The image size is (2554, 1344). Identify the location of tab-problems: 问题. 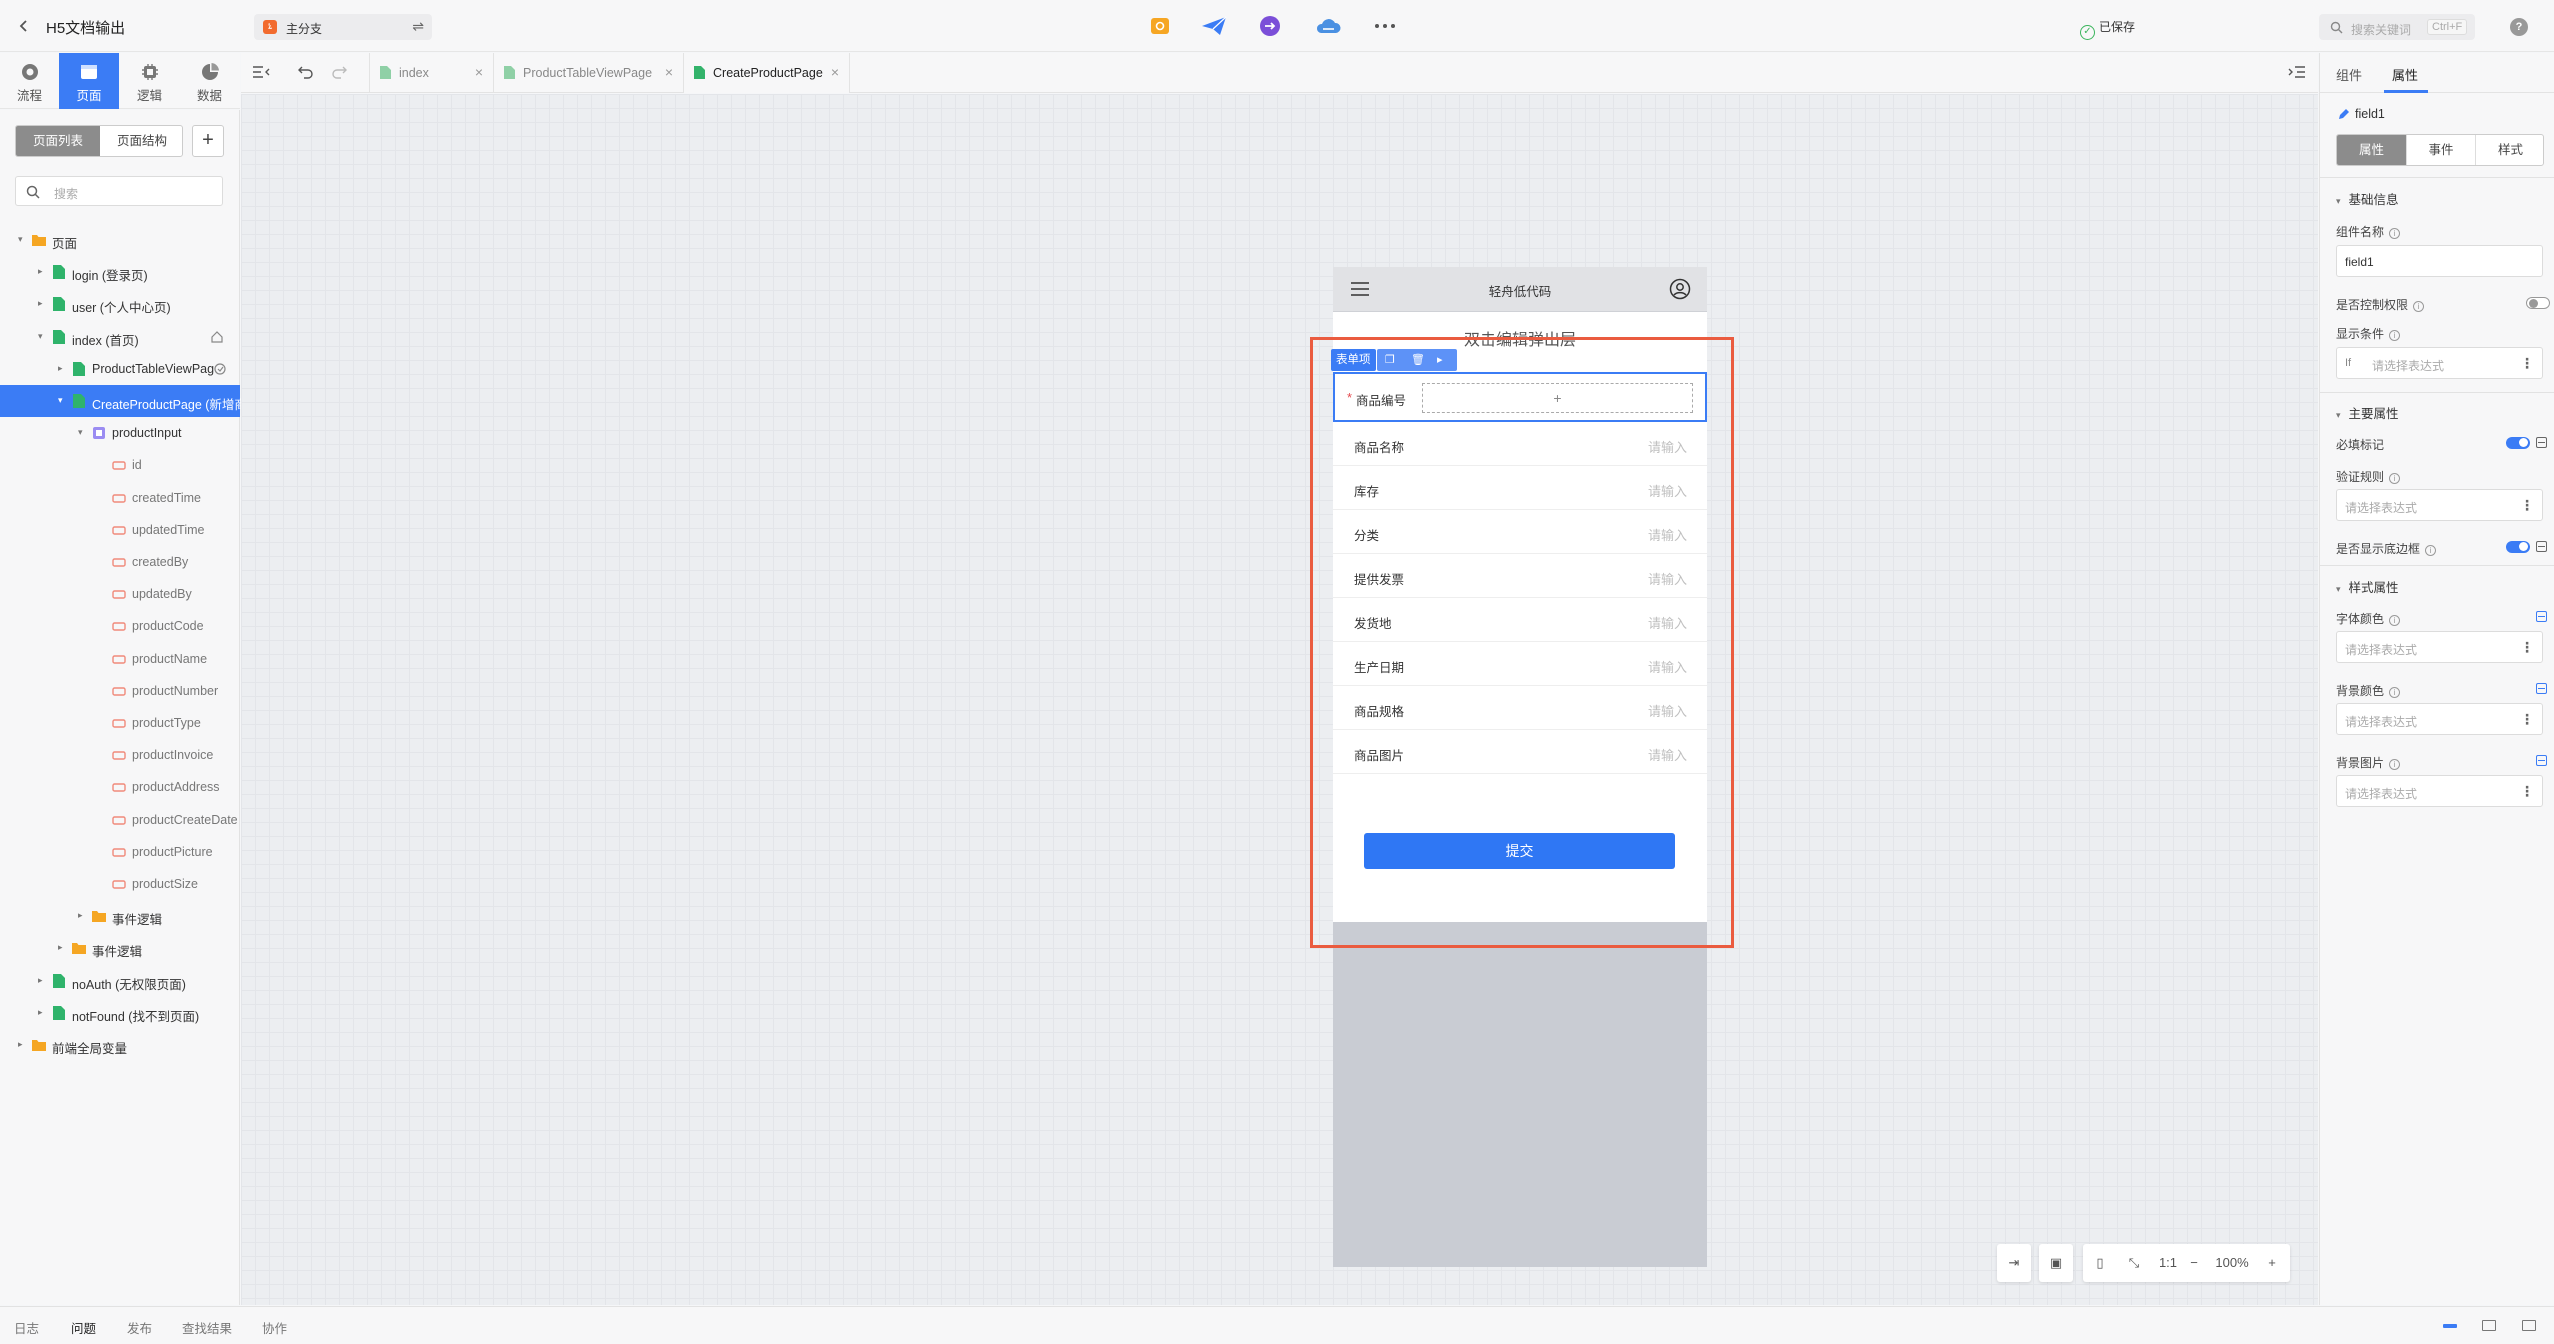
(83, 1327).